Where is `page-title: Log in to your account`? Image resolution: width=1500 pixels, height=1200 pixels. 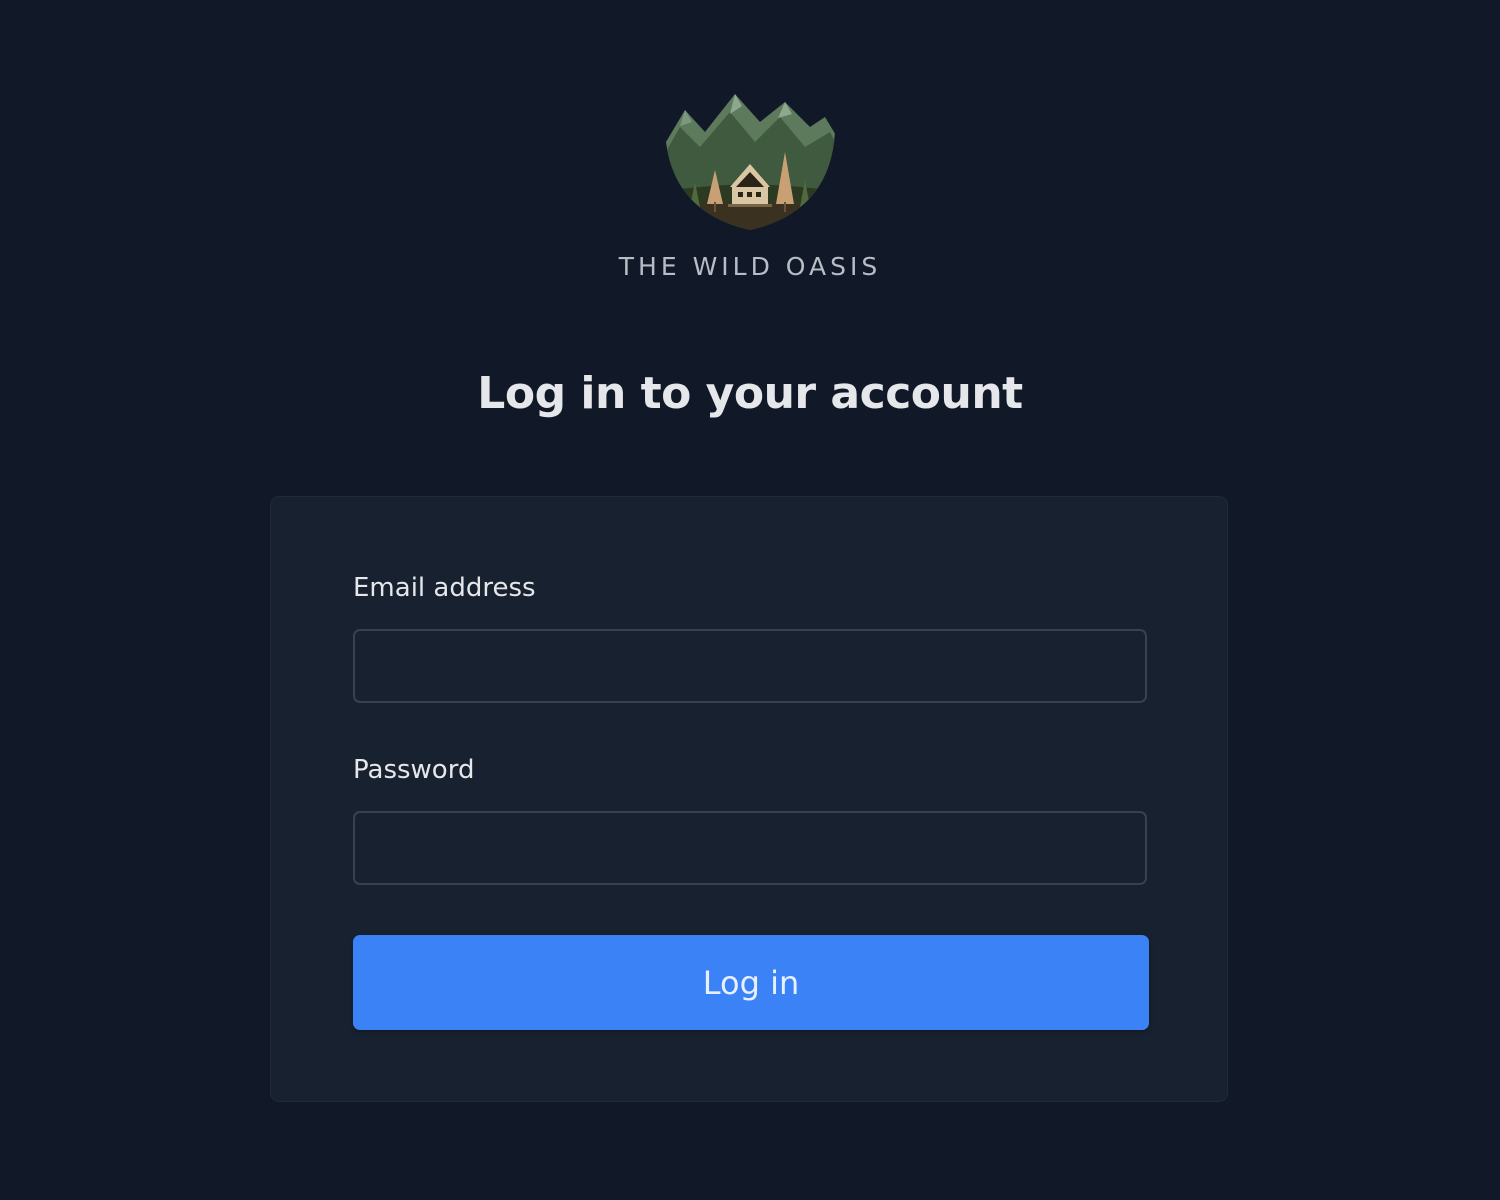
page-title: Log in to your account is located at coordinates (750, 393).